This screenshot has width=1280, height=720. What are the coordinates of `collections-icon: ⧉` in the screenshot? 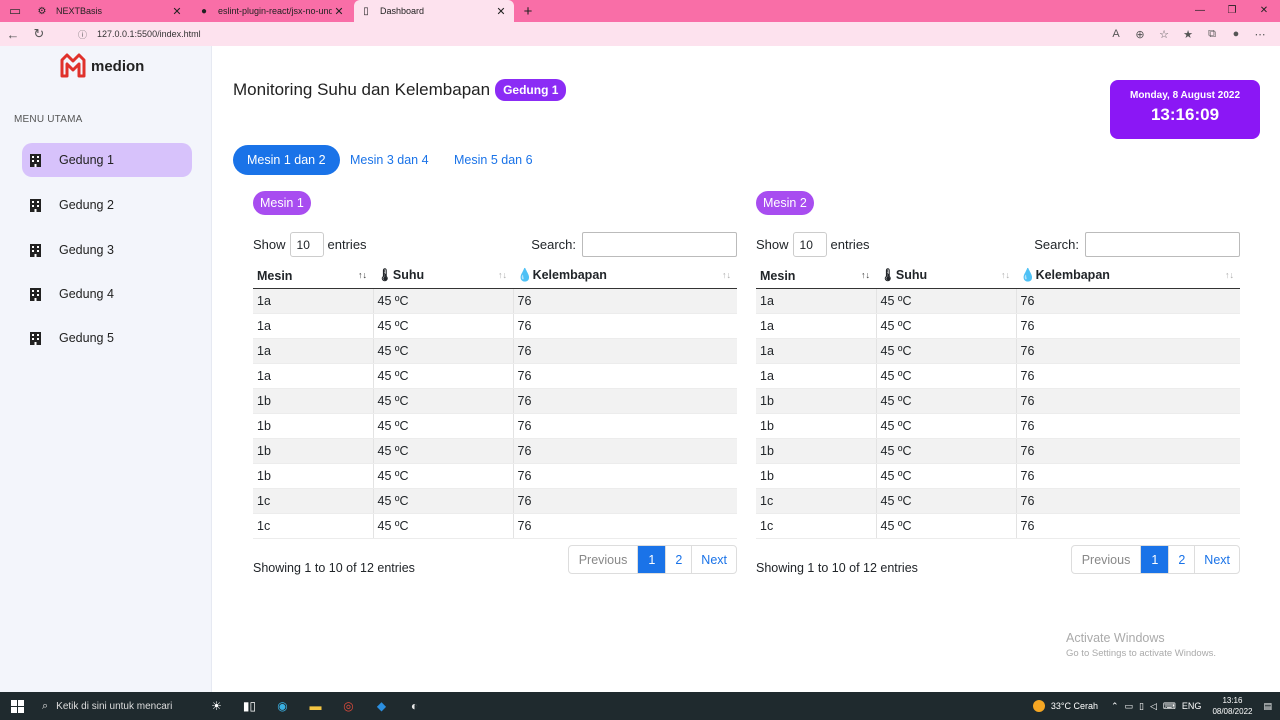 It's located at (1212, 34).